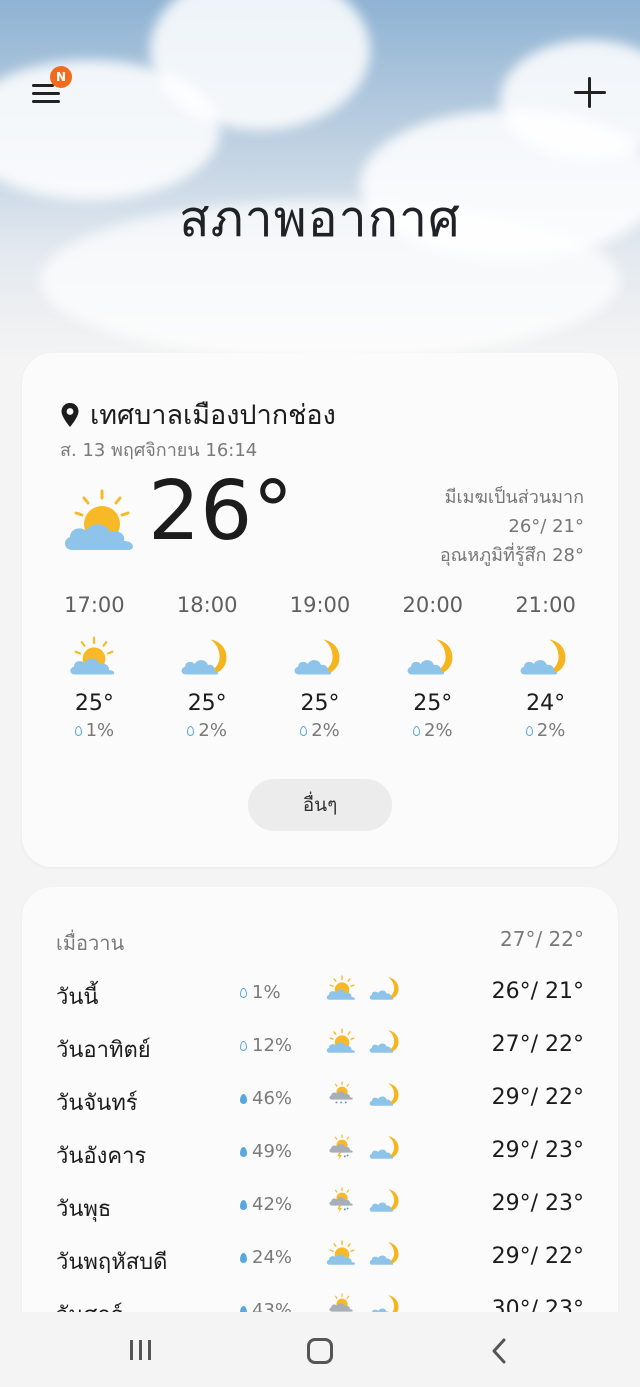  Describe the element at coordinates (514, 497) in the screenshot. I see `condition-text: มีเมฆเป็นส่วนมาก` at that location.